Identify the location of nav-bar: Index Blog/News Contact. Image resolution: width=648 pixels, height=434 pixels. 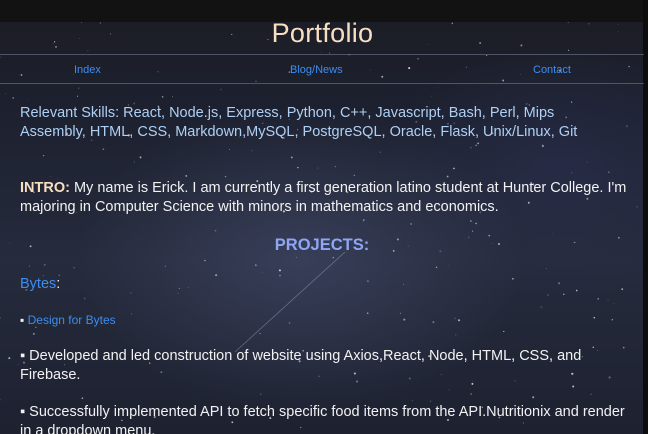
(322, 69).